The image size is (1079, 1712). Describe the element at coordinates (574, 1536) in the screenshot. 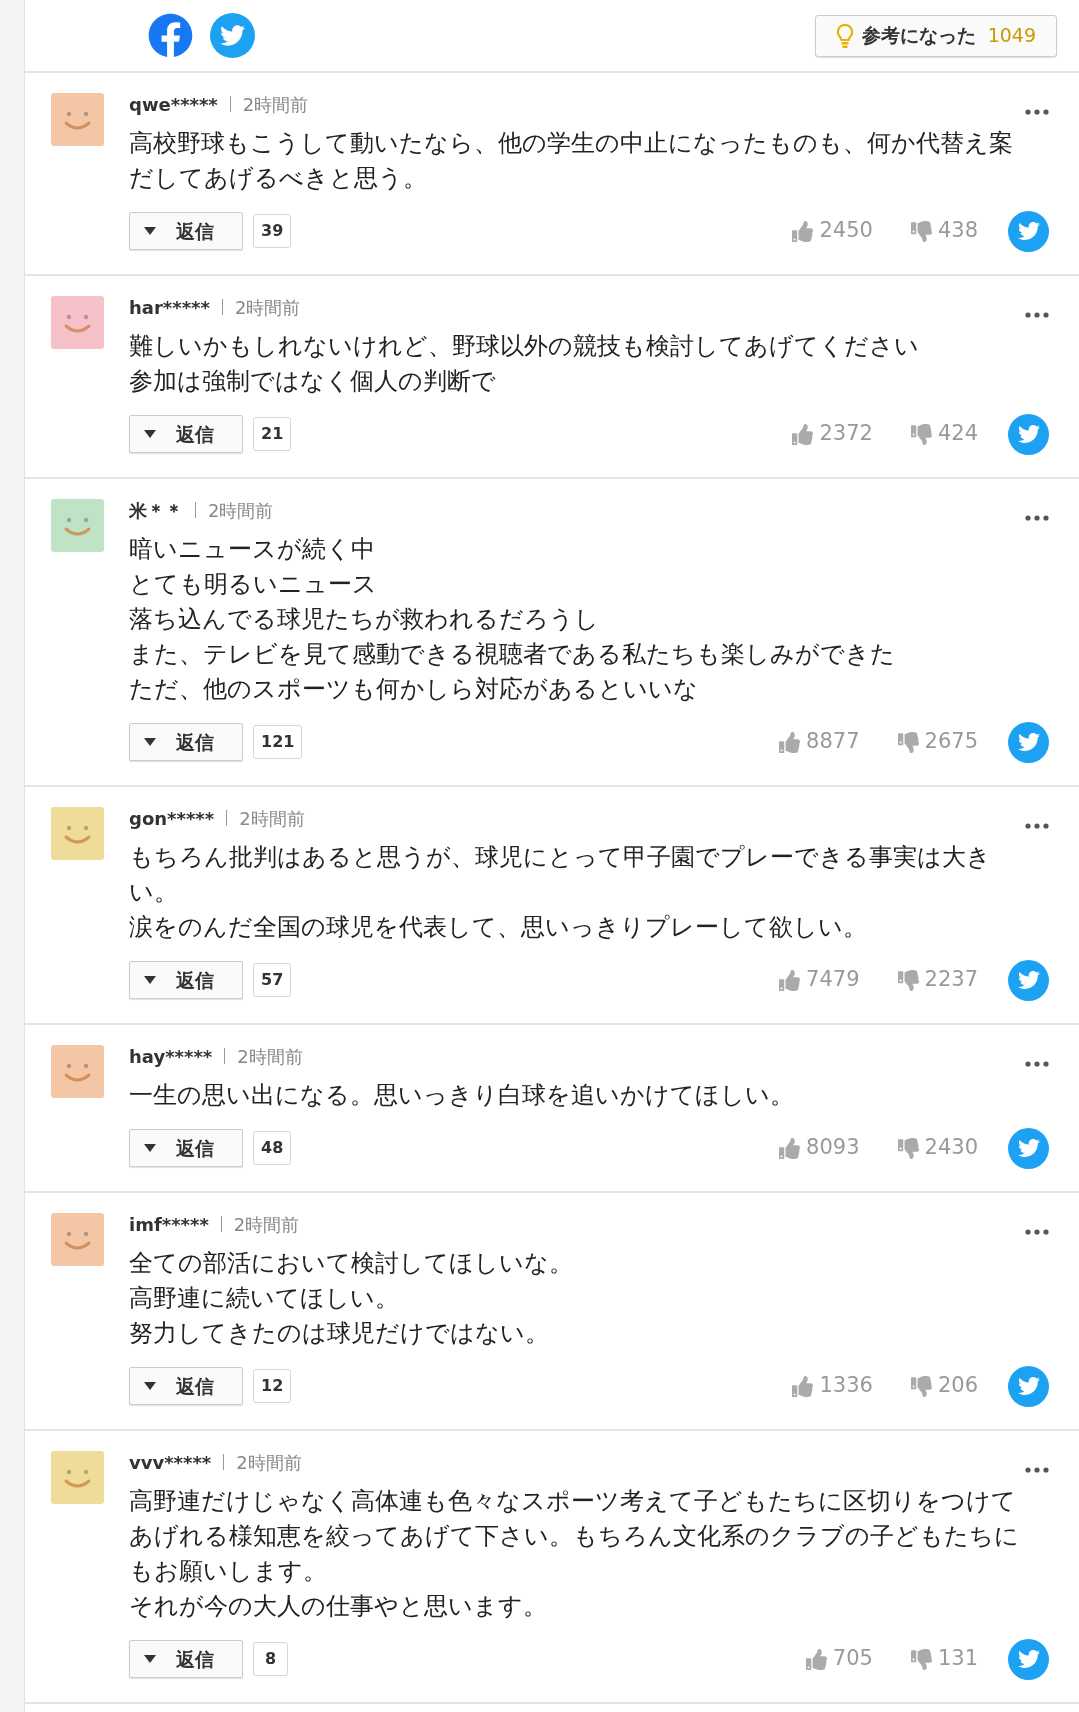

I see `comment-text: あげれる様知恵を絞ってあげて下さい。もちろん文化系のクラブの子どもたちに` at that location.